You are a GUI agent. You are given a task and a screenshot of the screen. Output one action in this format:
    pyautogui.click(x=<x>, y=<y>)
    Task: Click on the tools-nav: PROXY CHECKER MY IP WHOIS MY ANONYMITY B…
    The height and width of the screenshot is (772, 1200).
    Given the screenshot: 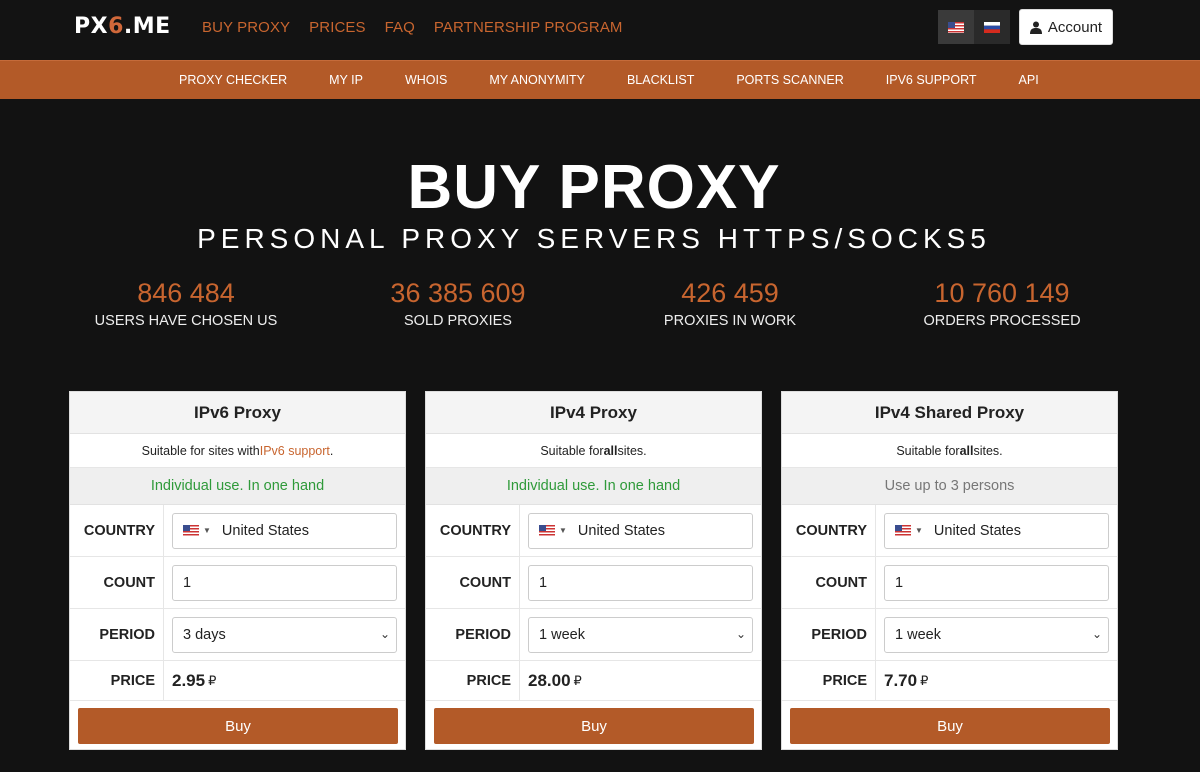 What is the action you would take?
    pyautogui.click(x=600, y=79)
    